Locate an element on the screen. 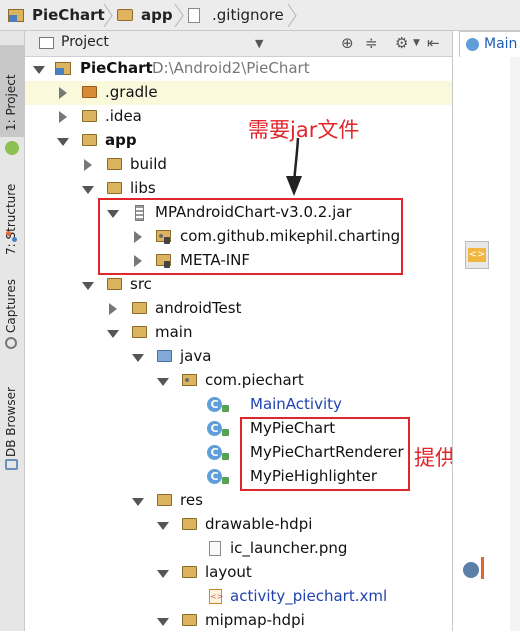 This screenshot has height=633, width=520. navigation-bar: PieChart app .gitignore is located at coordinates (260, 15).